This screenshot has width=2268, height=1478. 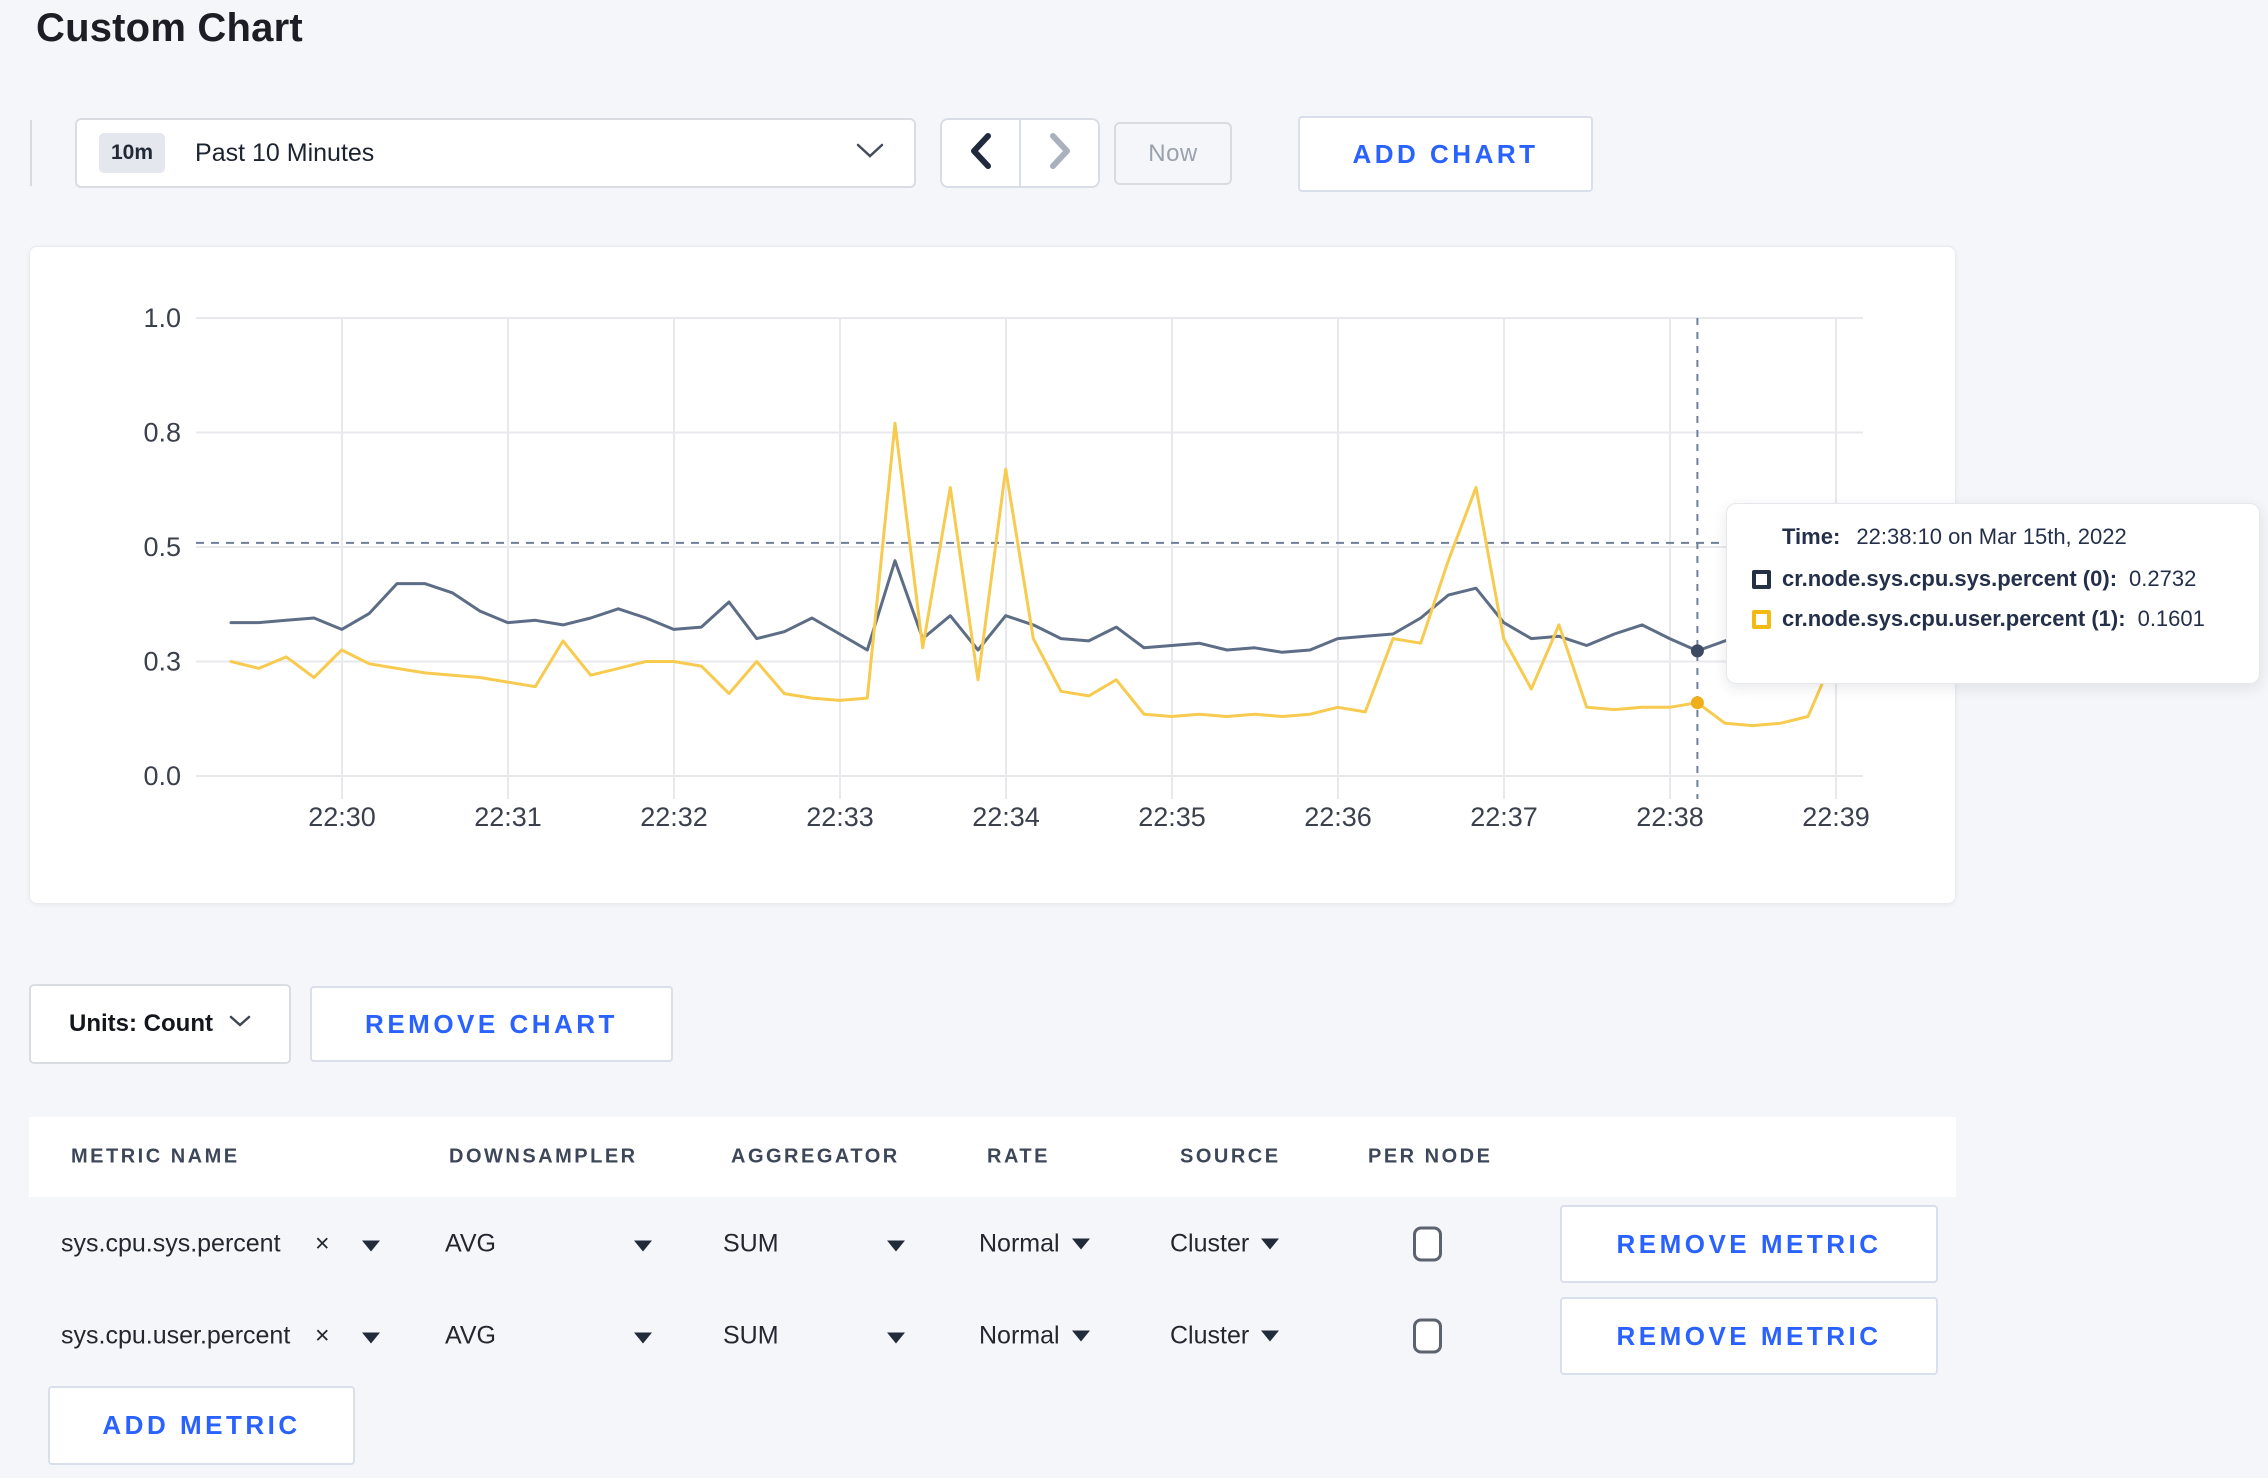 What do you see at coordinates (162, 776) in the screenshot?
I see `svg-text: 0.0` at bounding box center [162, 776].